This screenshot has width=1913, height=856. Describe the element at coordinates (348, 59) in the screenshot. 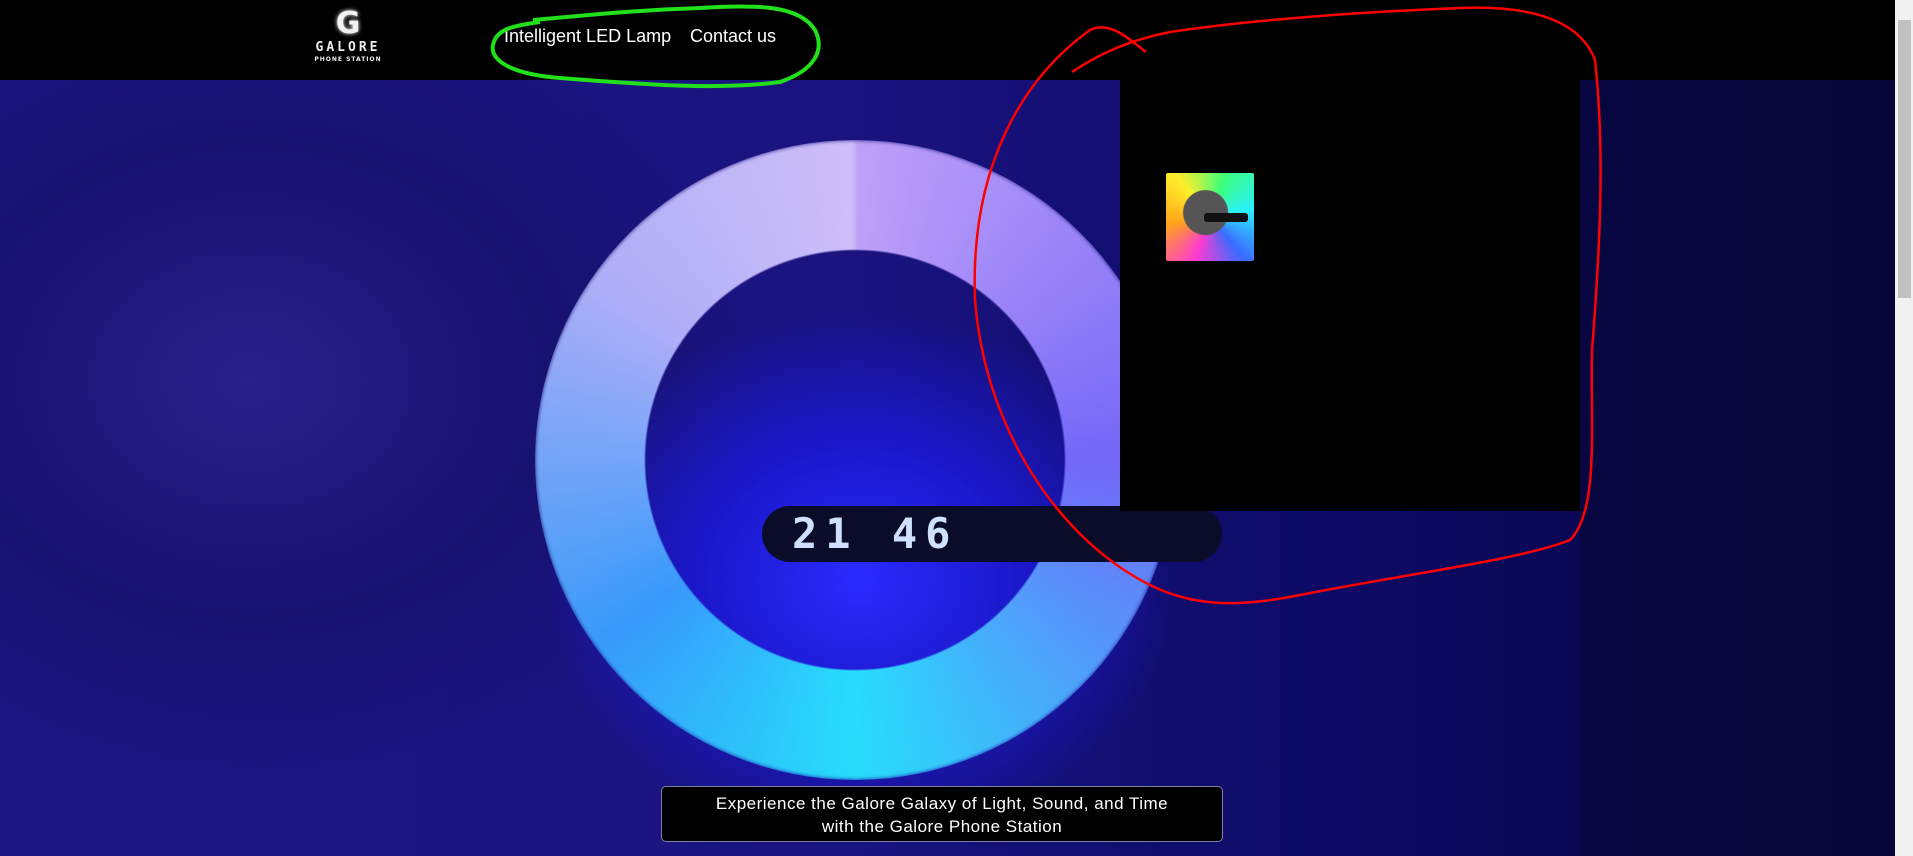

I see `logo-tagline: PHONE STATION` at that location.